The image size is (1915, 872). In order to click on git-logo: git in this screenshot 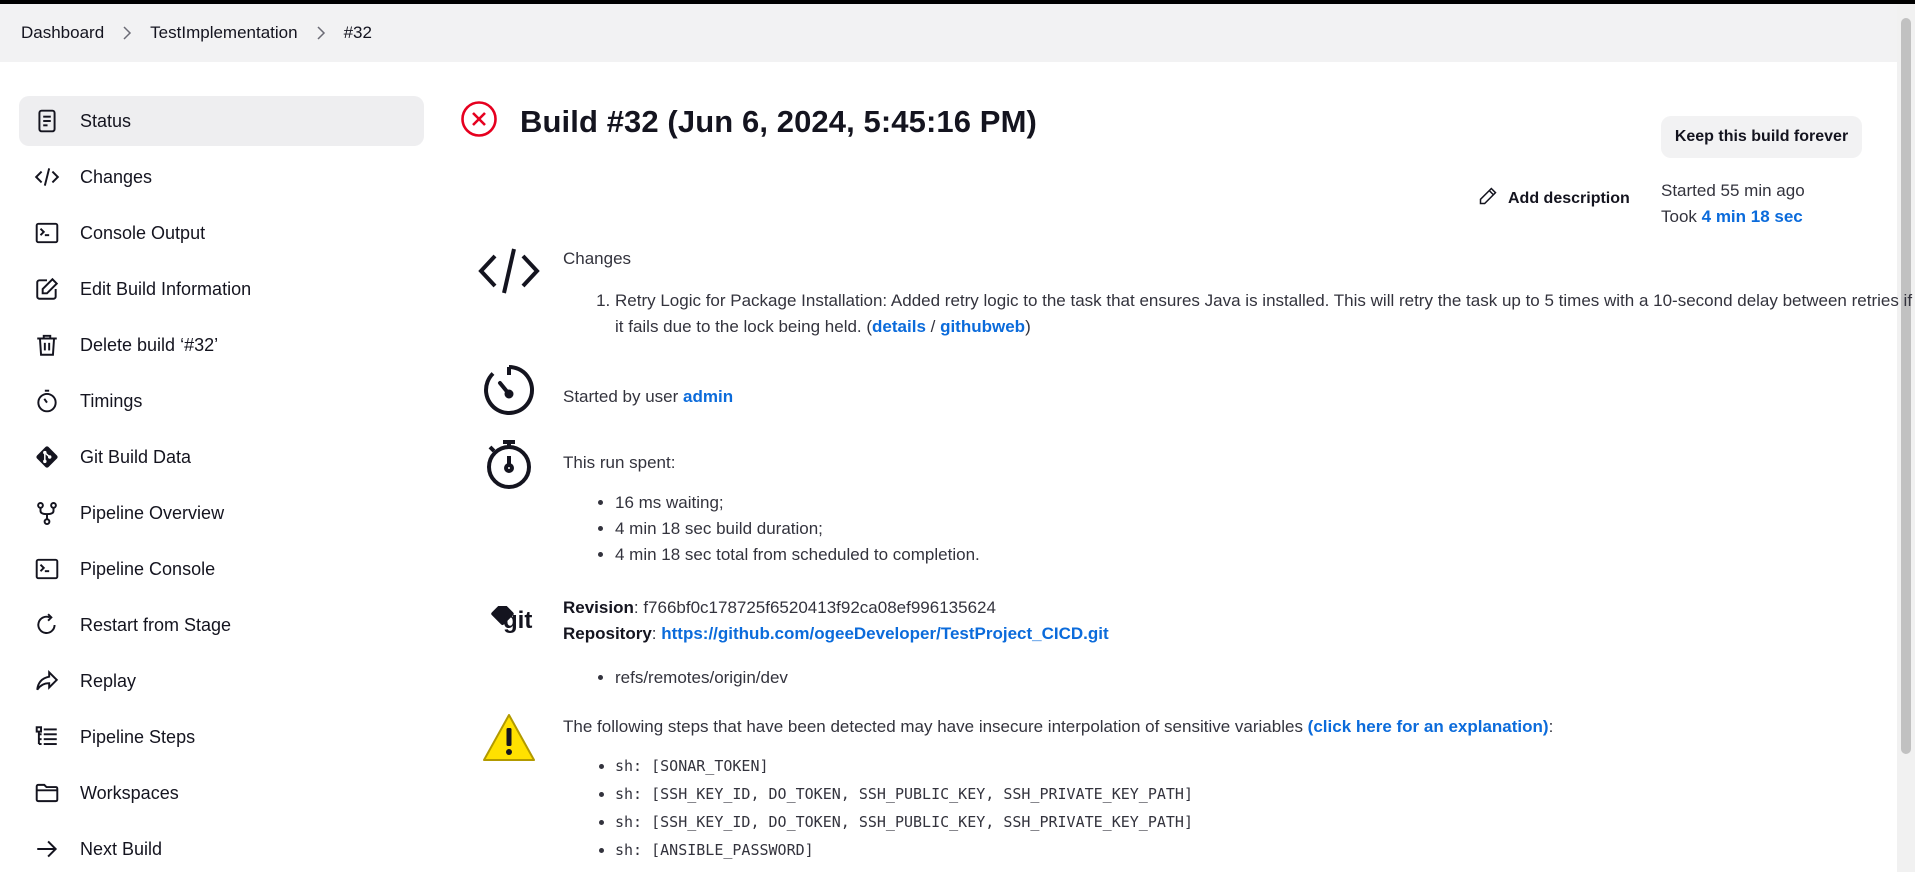, I will do `click(509, 621)`.